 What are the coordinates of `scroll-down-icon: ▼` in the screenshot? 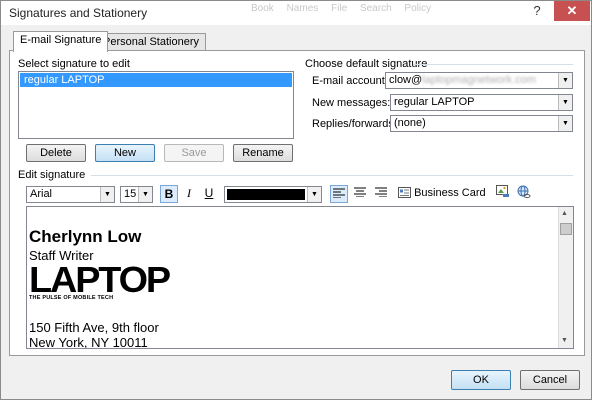 It's located at (564, 340).